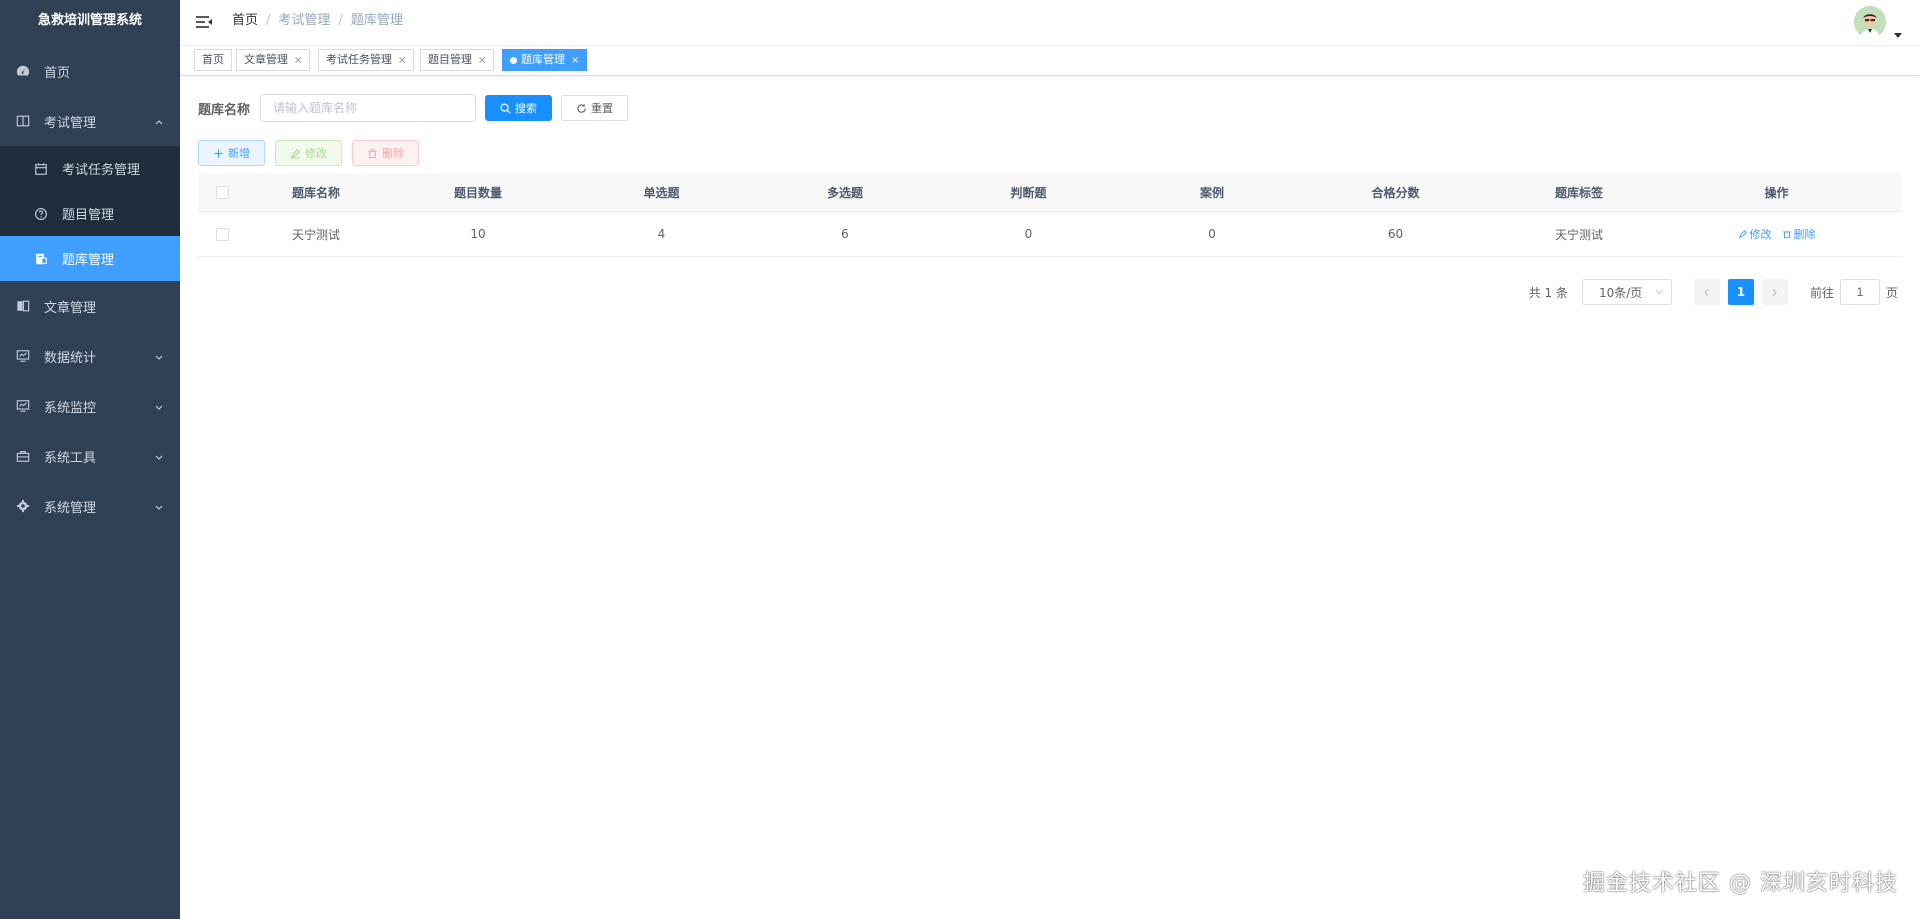  Describe the element at coordinates (266, 59) in the screenshot. I see `tag-label: 文章管理` at that location.